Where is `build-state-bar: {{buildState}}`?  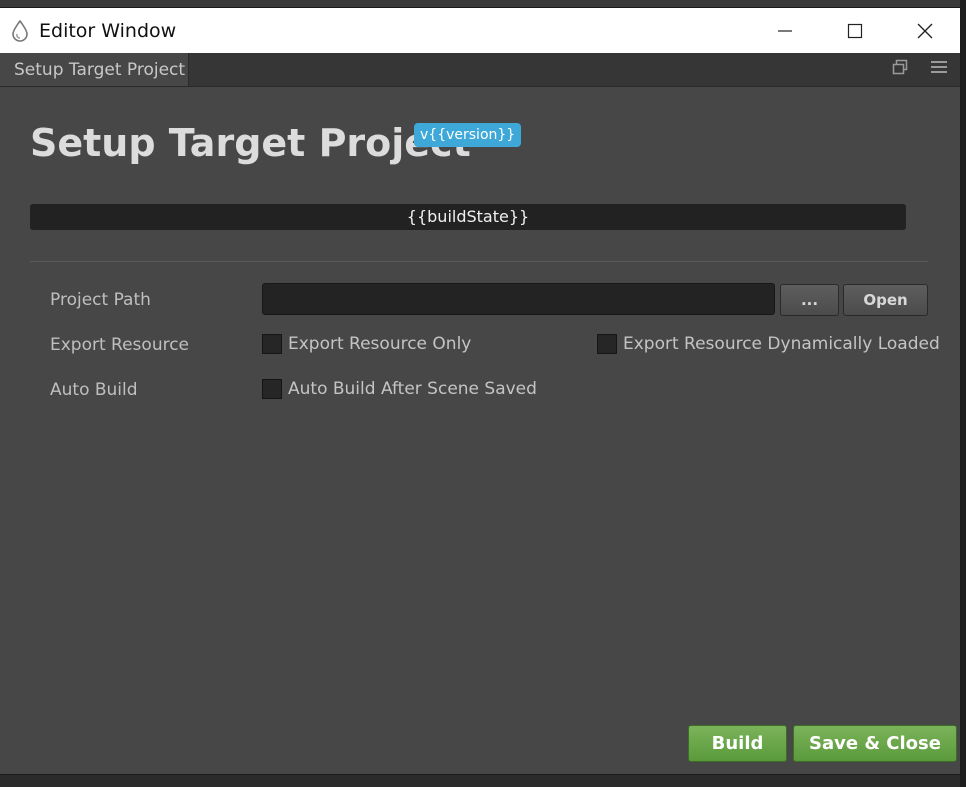 build-state-bar: {{buildState}} is located at coordinates (468, 217).